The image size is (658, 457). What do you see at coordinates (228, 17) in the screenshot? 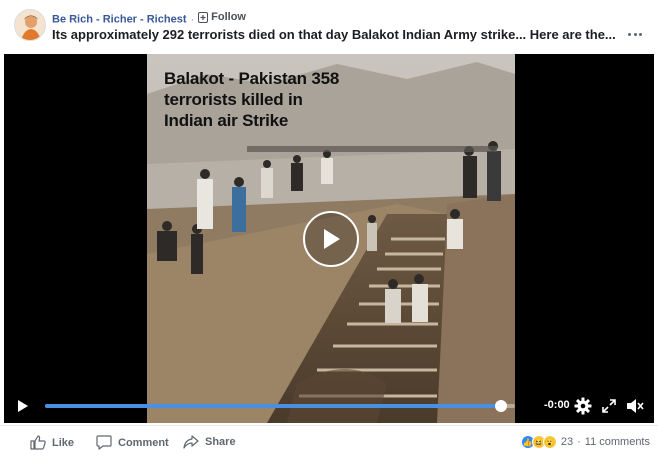
I see `follow-label: Follow` at bounding box center [228, 17].